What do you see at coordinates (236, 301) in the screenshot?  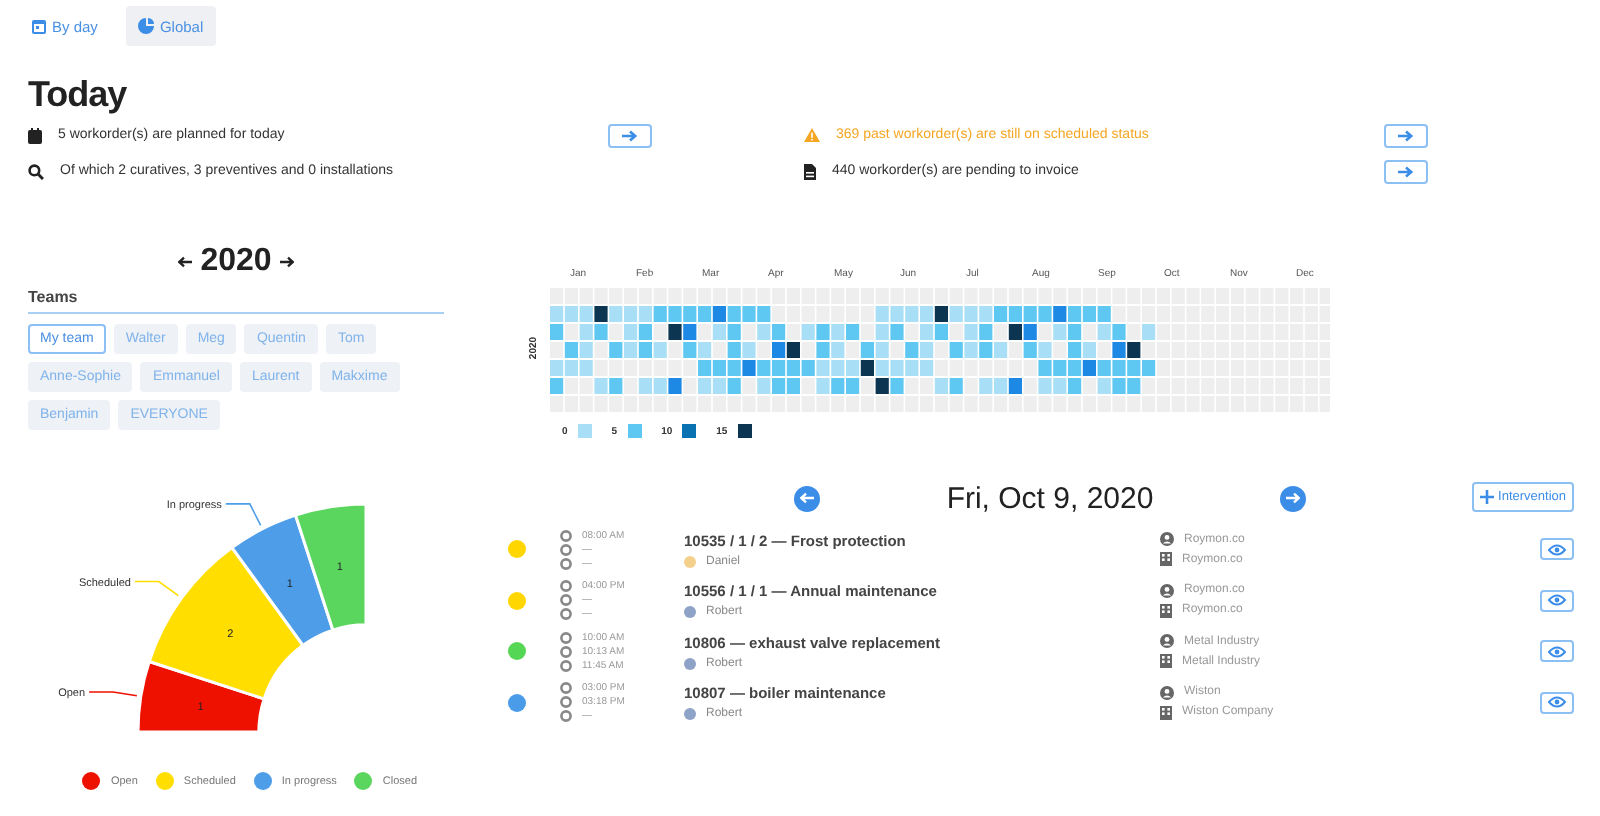 I see `teams-heading: Teams` at bounding box center [236, 301].